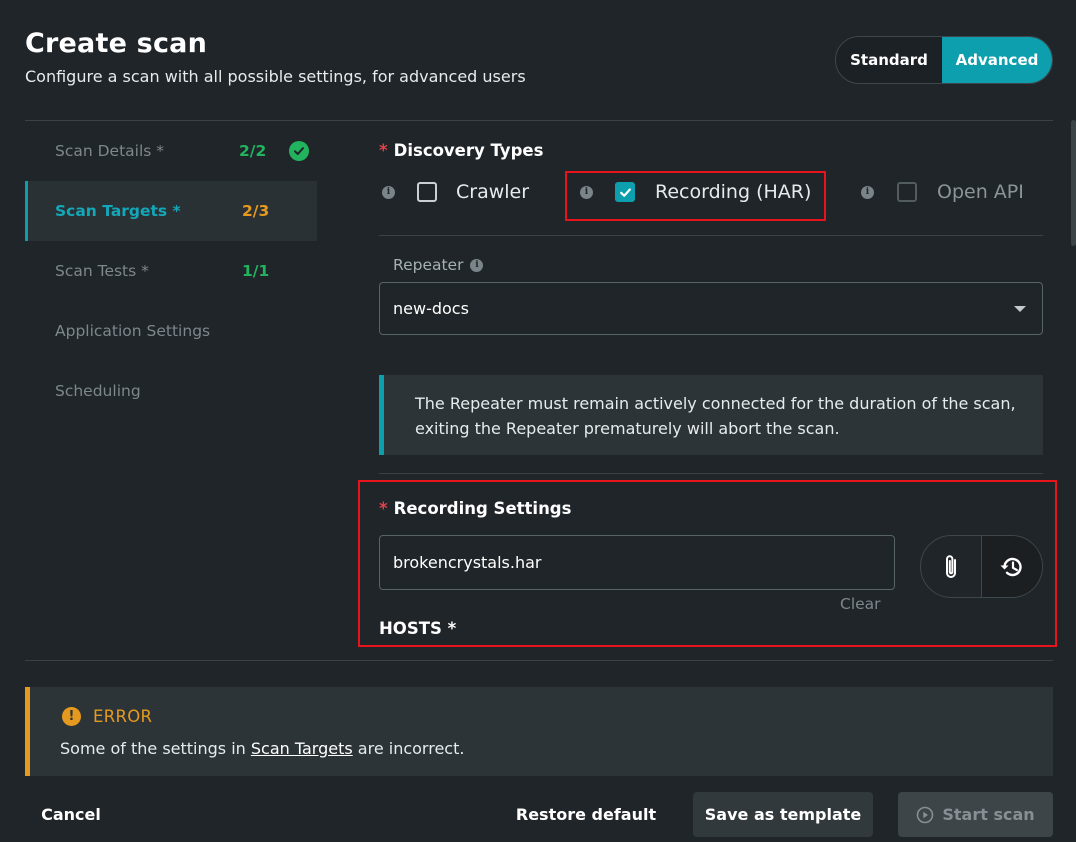  What do you see at coordinates (625, 192) in the screenshot?
I see `recording-har-checkbox` at bounding box center [625, 192].